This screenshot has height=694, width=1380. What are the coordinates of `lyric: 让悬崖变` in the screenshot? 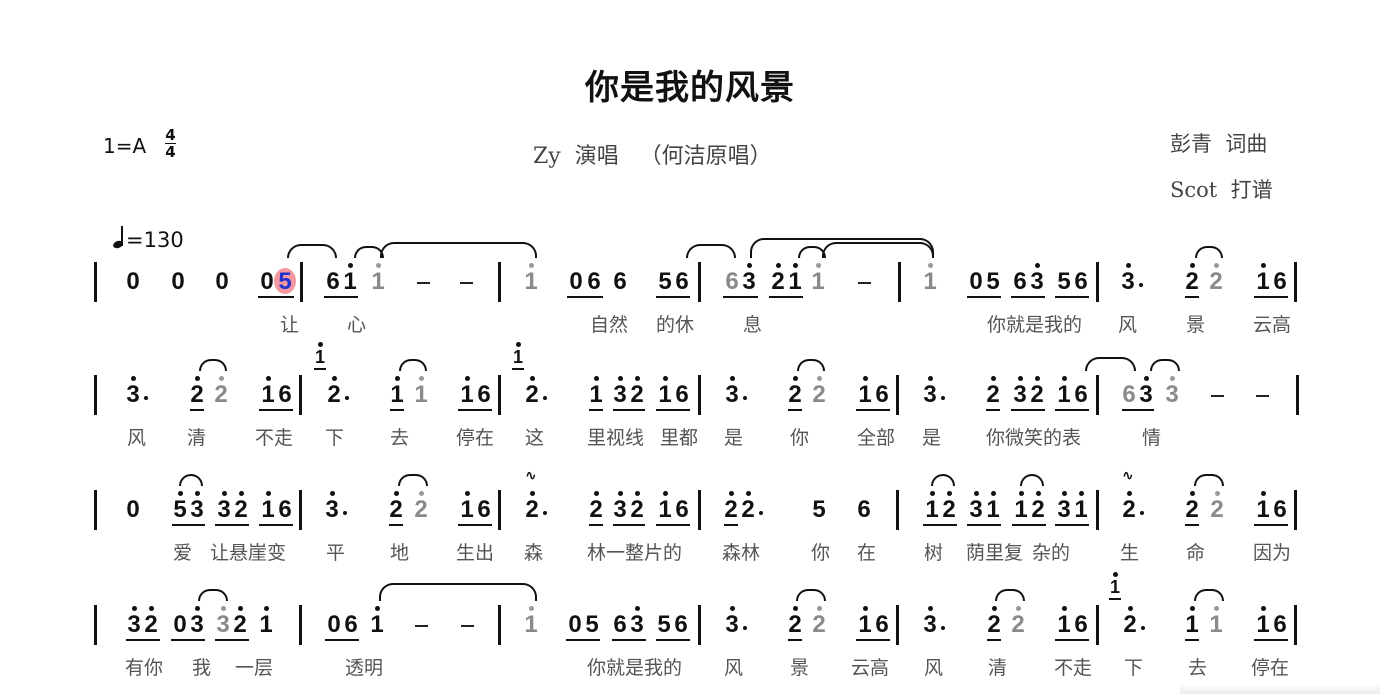 It's located at (248, 553).